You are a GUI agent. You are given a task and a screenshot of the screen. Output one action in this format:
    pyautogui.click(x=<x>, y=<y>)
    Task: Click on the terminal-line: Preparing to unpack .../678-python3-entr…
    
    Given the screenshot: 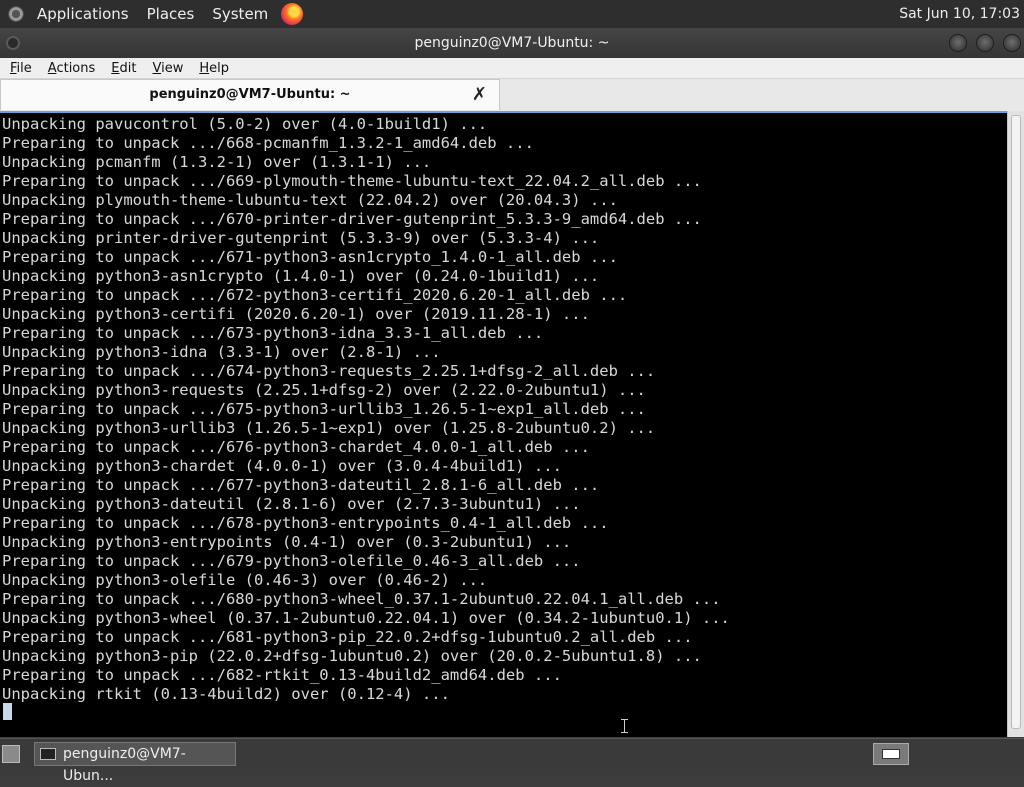 What is the action you would take?
    pyautogui.click(x=305, y=523)
    